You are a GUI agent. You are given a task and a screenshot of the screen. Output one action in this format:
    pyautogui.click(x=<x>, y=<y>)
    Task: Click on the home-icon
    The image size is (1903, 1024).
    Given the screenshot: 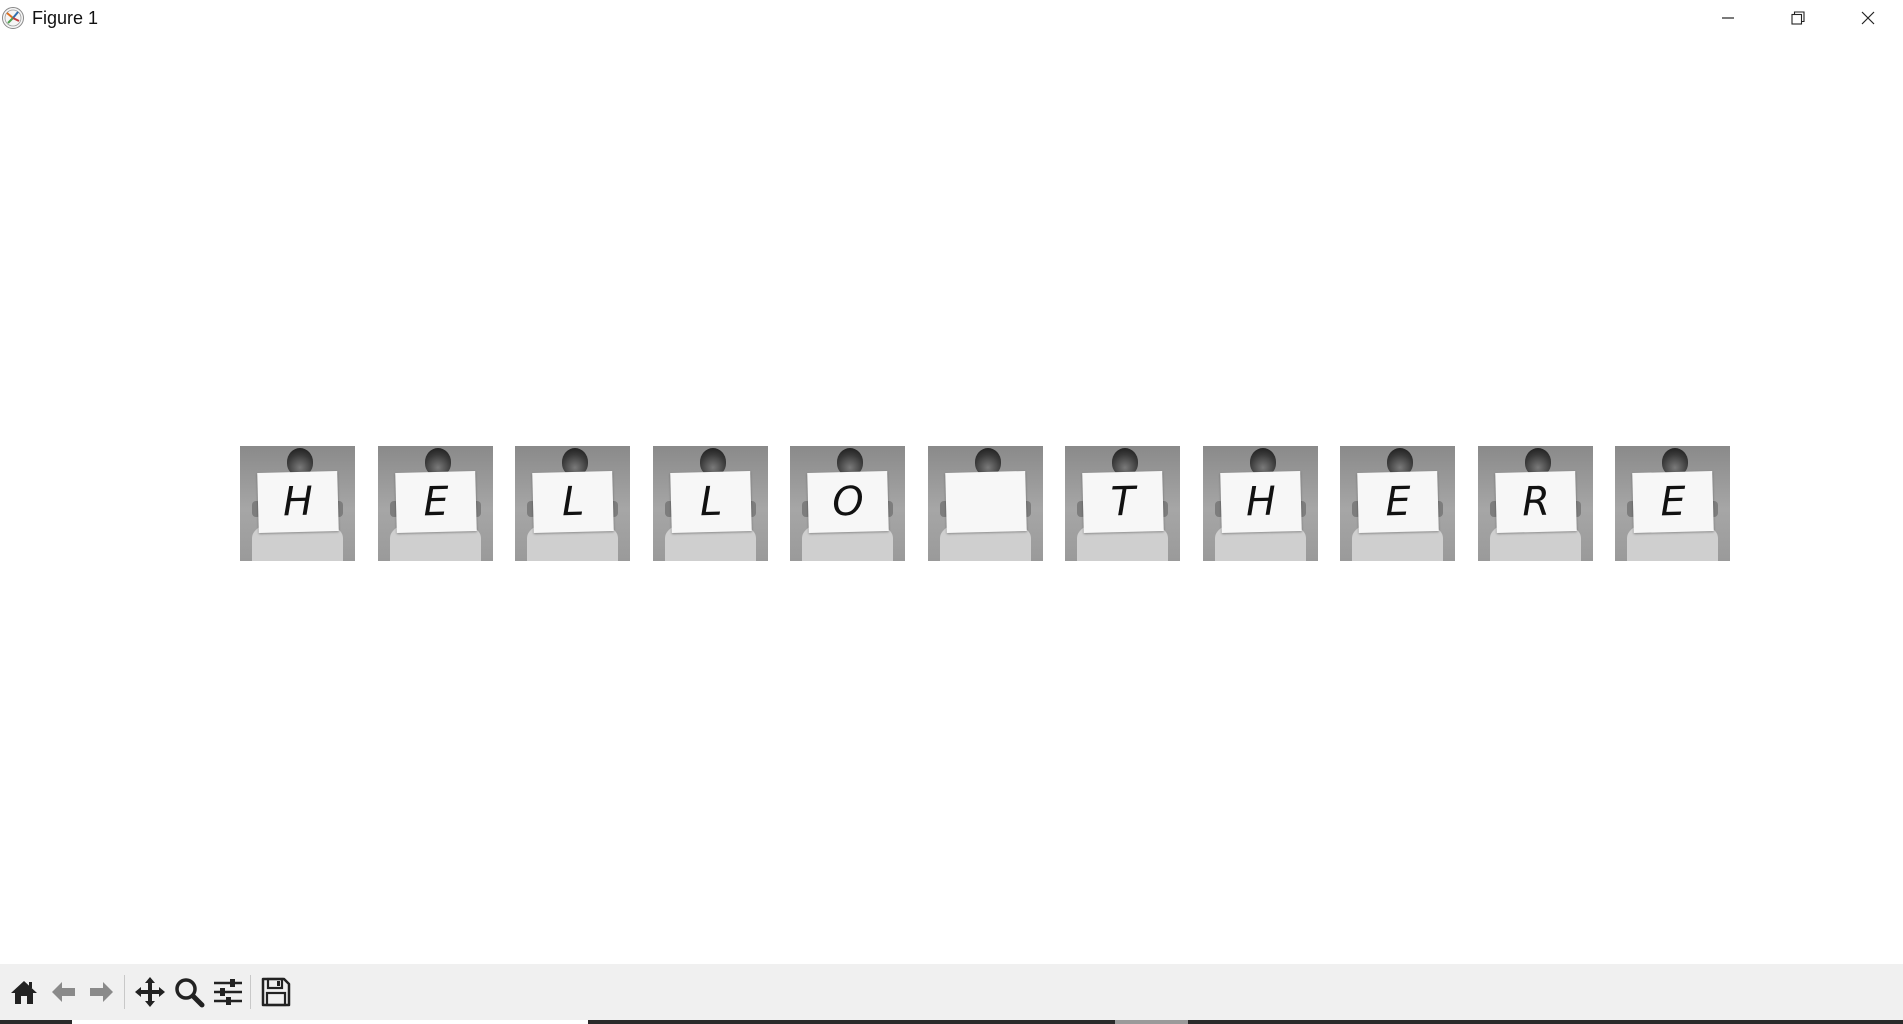 What is the action you would take?
    pyautogui.click(x=24, y=992)
    